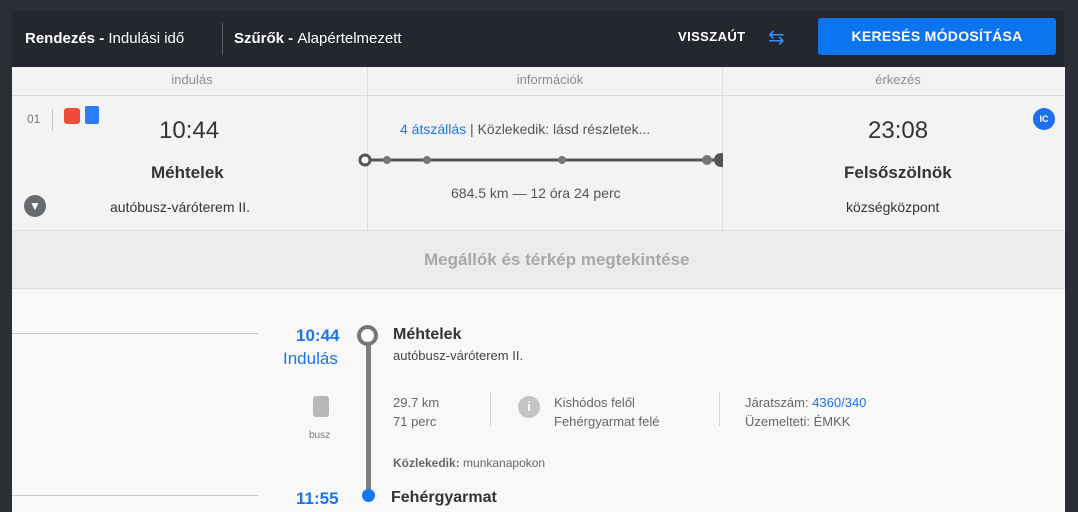 The width and height of the screenshot is (1078, 512). What do you see at coordinates (550, 79) in the screenshot?
I see `information-column-header: információk` at bounding box center [550, 79].